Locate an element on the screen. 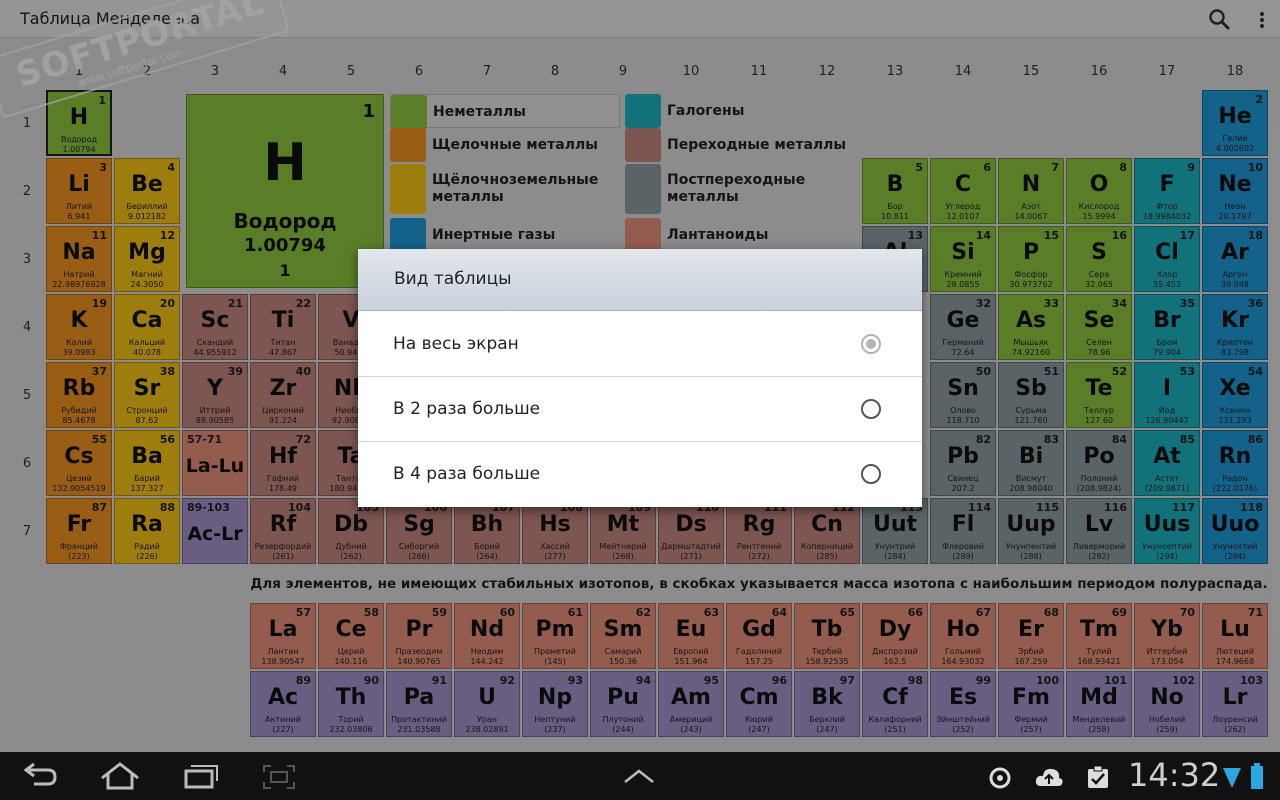 The height and width of the screenshot is (800, 1280). home-icon is located at coordinates (120, 776).